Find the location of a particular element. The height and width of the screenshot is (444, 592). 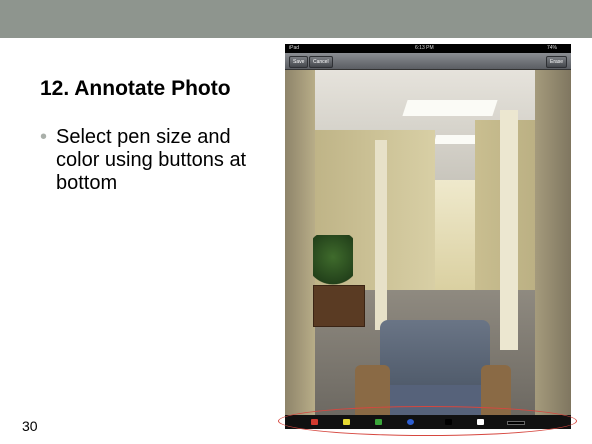

cancel-button: Cancel is located at coordinates (321, 62).